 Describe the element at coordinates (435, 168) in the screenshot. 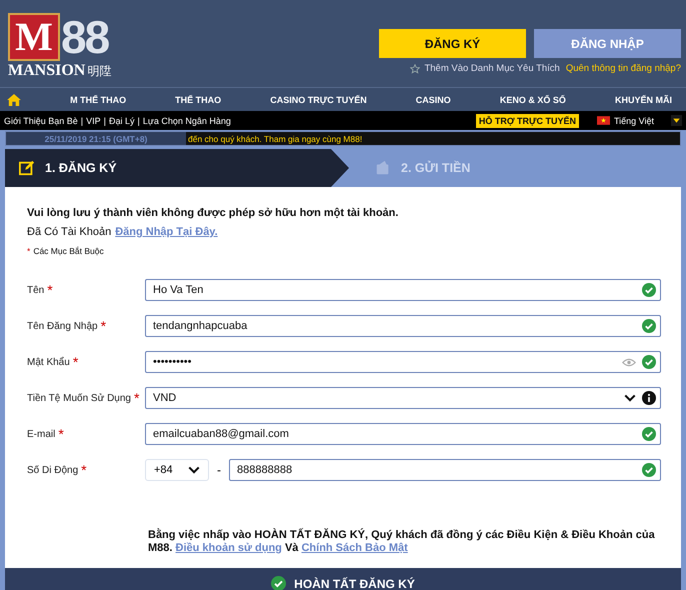

I see `step-label: 2. GỬI TIỀN` at that location.